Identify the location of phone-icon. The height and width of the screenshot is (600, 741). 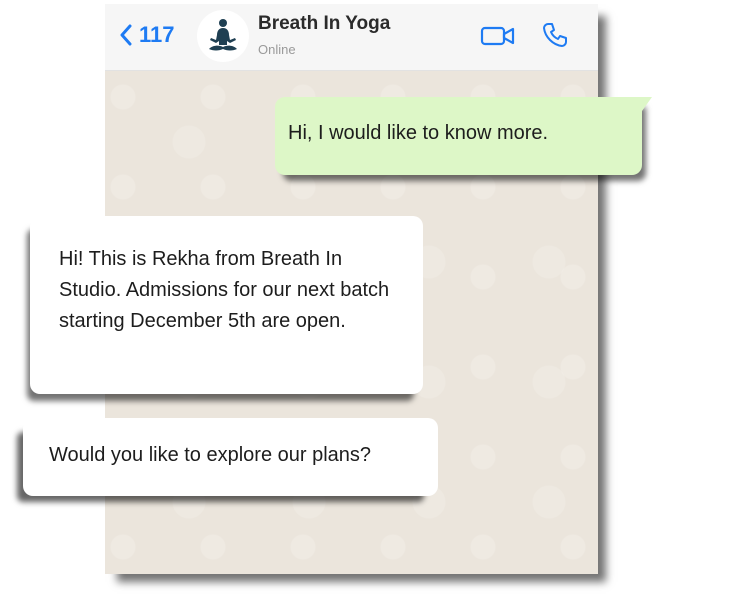
(555, 35).